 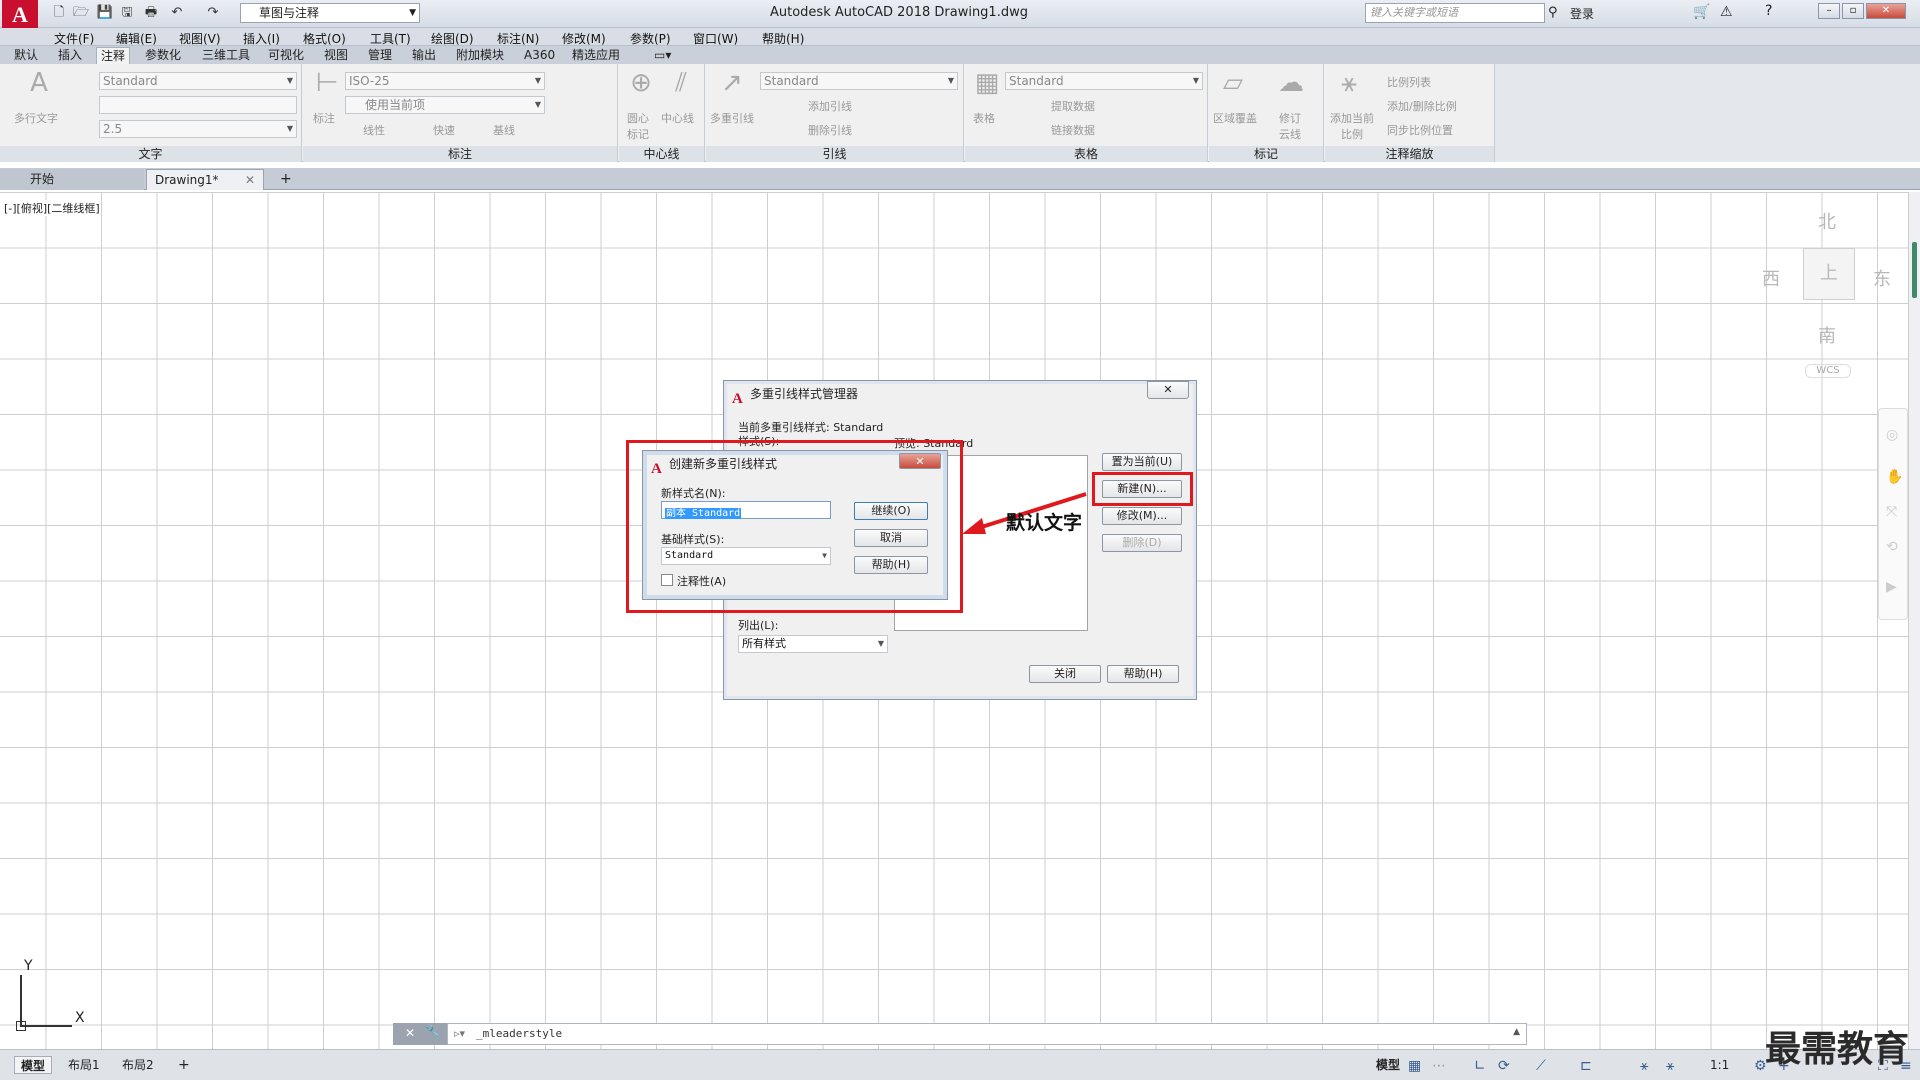 What do you see at coordinates (783, 38) in the screenshot?
I see `menu-help: 帮助(H)` at bounding box center [783, 38].